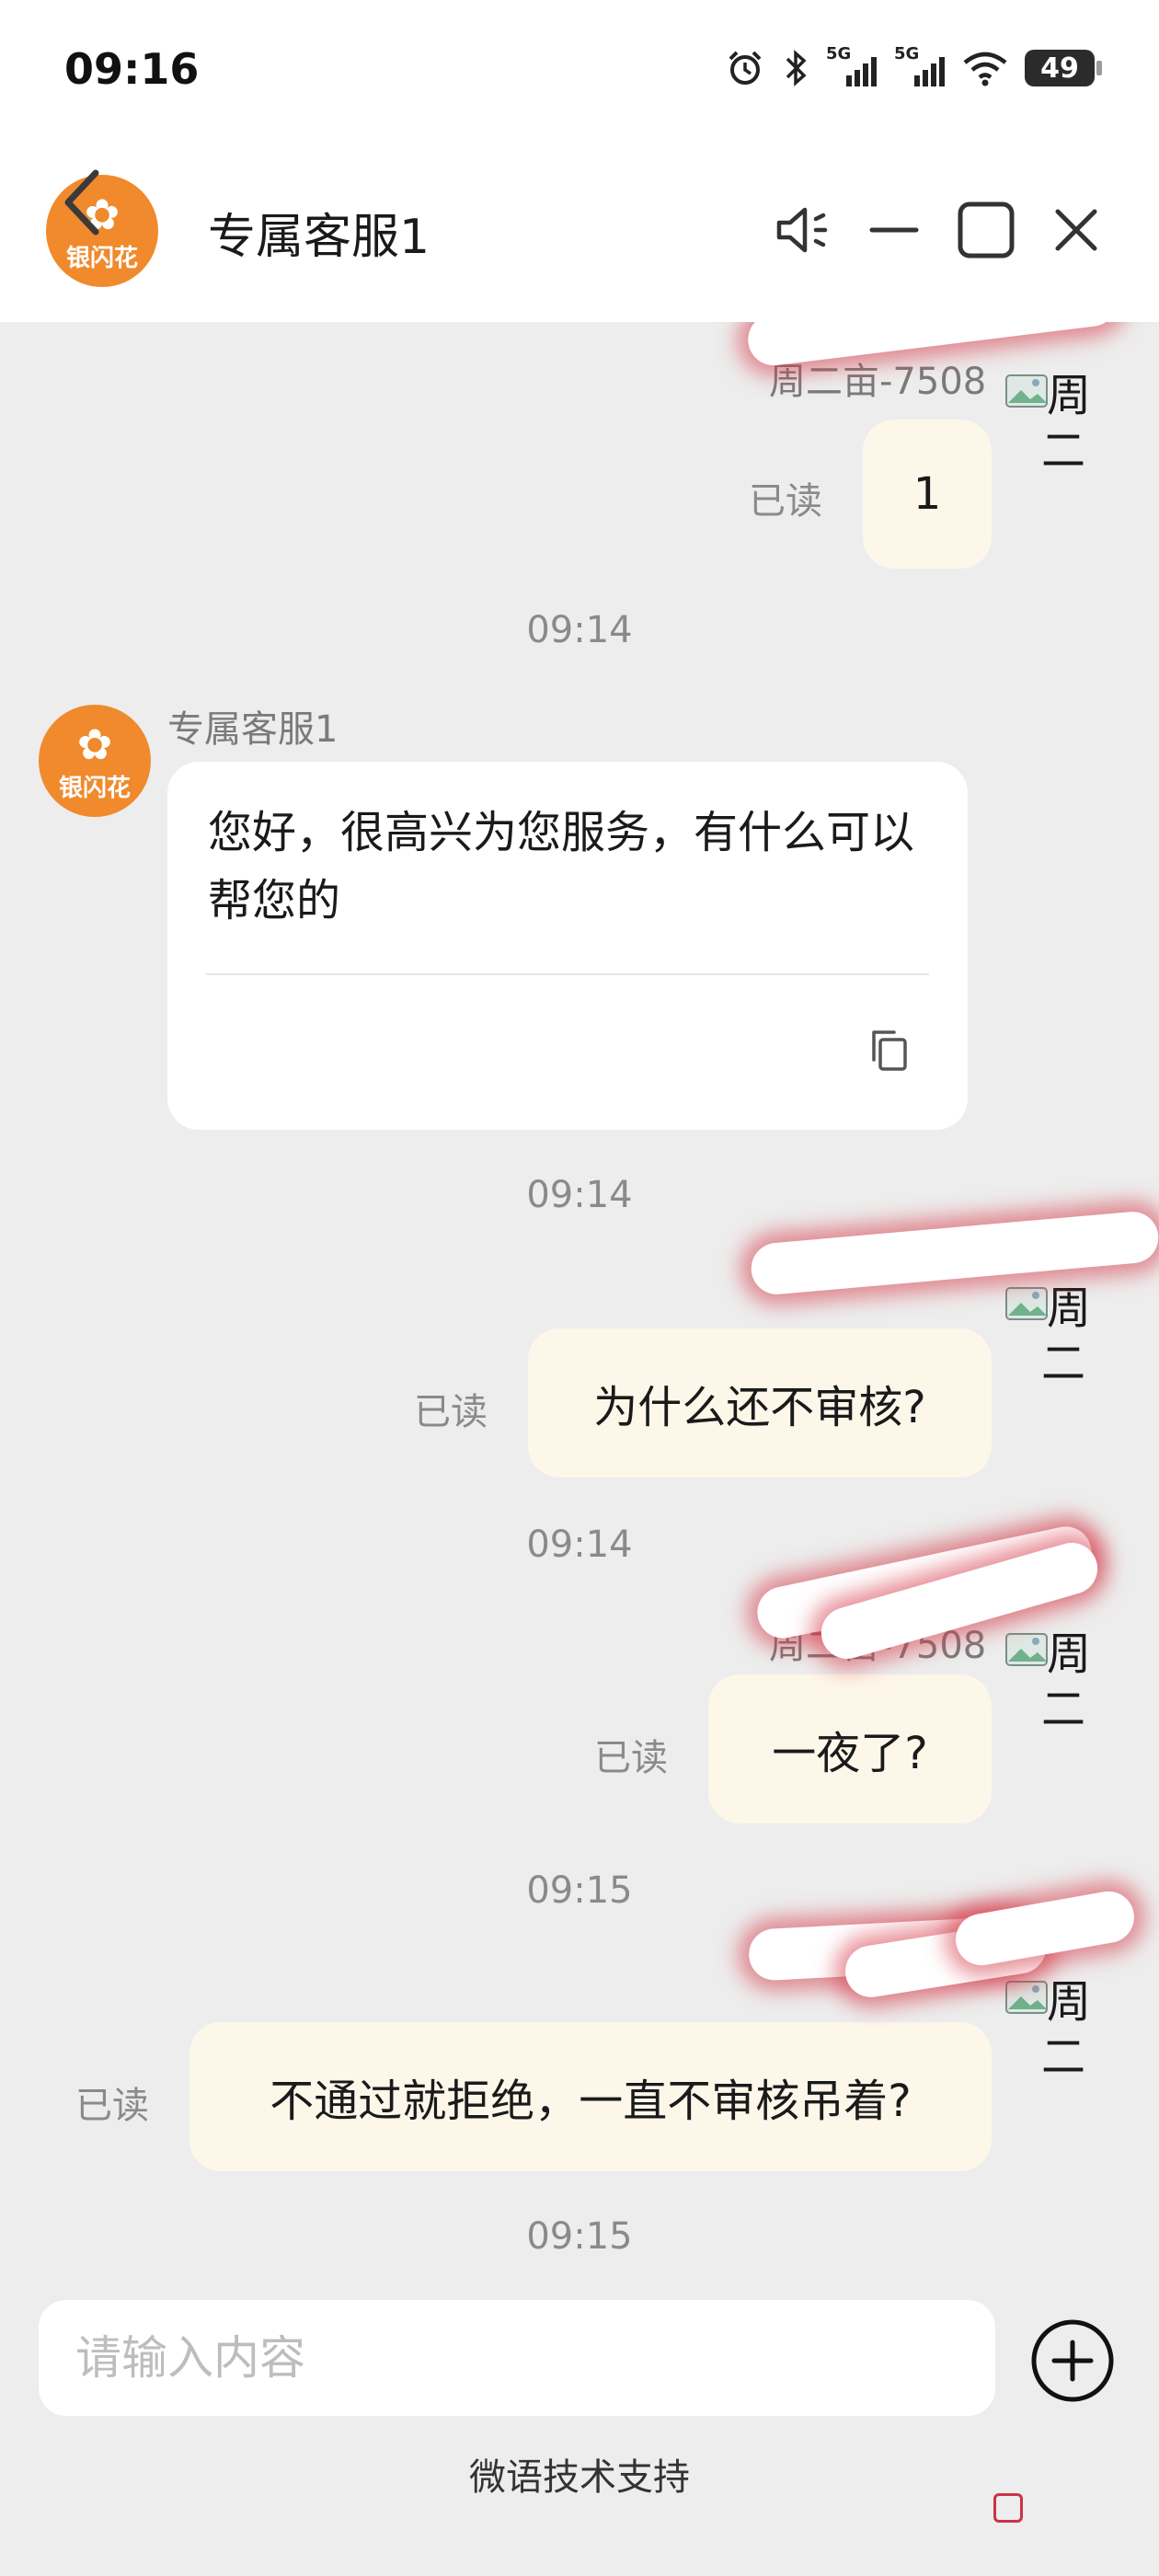 This screenshot has width=1159, height=2576. I want to click on watermark-logo, so click(1008, 2508).